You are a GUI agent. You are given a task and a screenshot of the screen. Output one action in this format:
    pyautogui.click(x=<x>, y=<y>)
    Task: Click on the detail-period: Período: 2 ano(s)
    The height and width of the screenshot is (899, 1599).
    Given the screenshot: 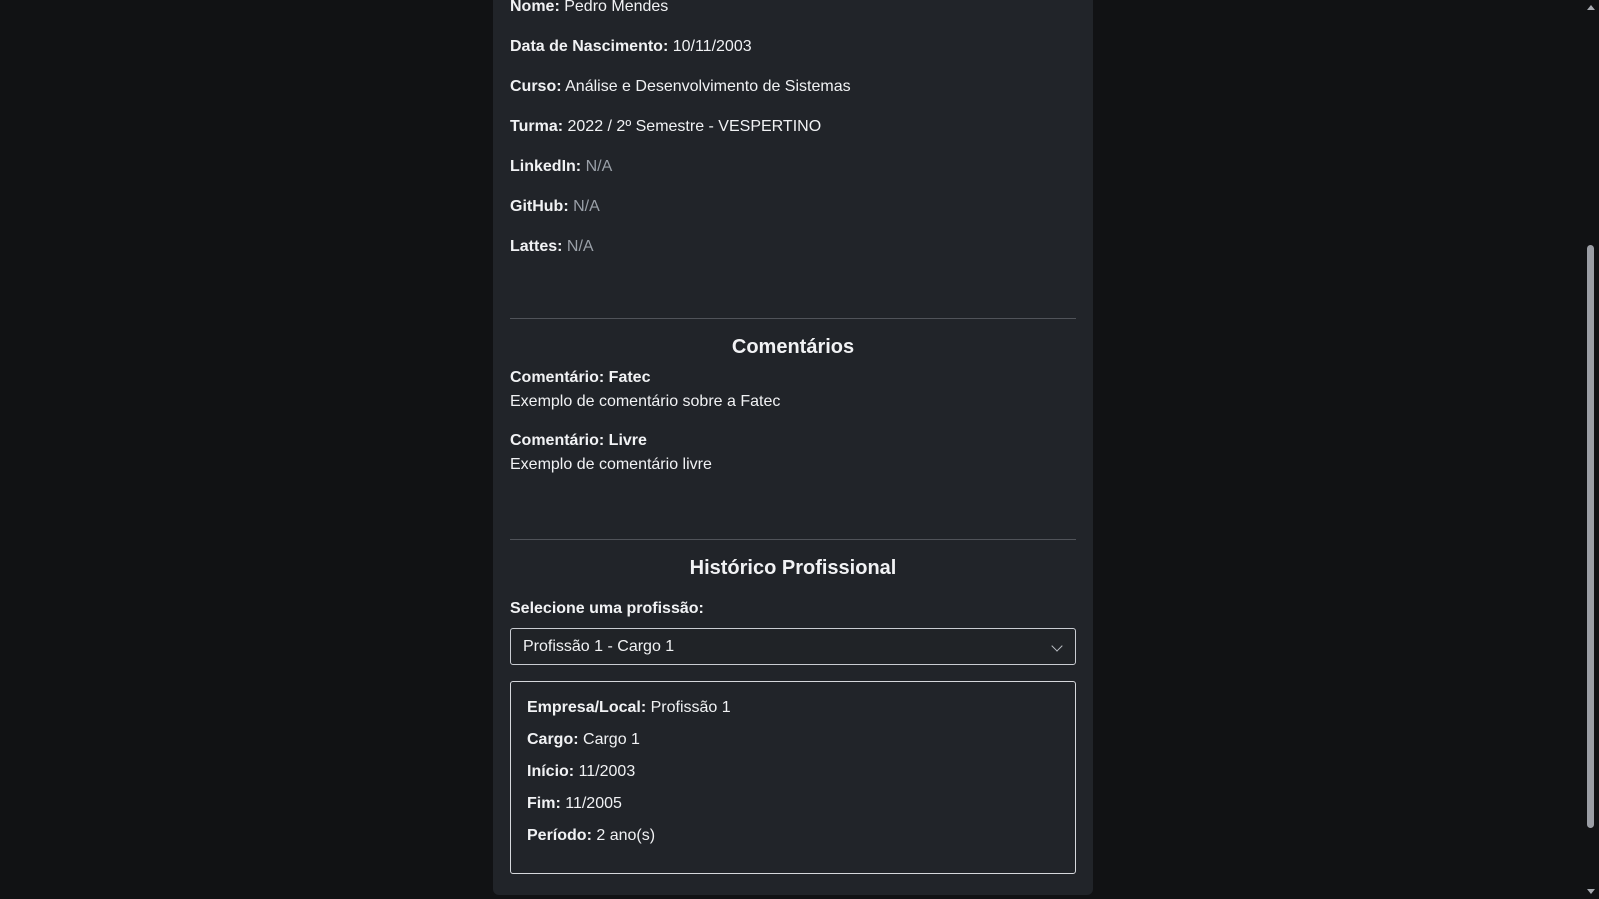 What is the action you would take?
    pyautogui.click(x=793, y=842)
    